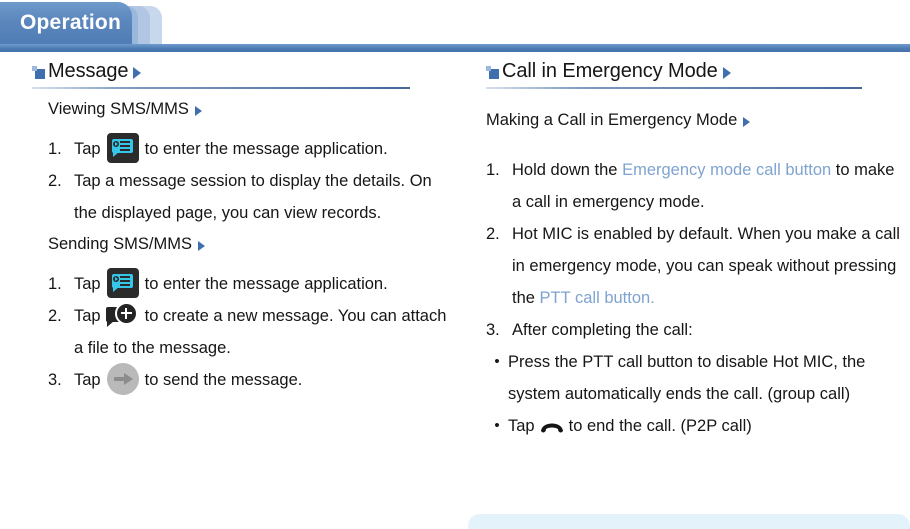 The width and height of the screenshot is (910, 529). What do you see at coordinates (250, 244) in the screenshot?
I see `subheading-sending-sms: Sending SMS/MMS` at bounding box center [250, 244].